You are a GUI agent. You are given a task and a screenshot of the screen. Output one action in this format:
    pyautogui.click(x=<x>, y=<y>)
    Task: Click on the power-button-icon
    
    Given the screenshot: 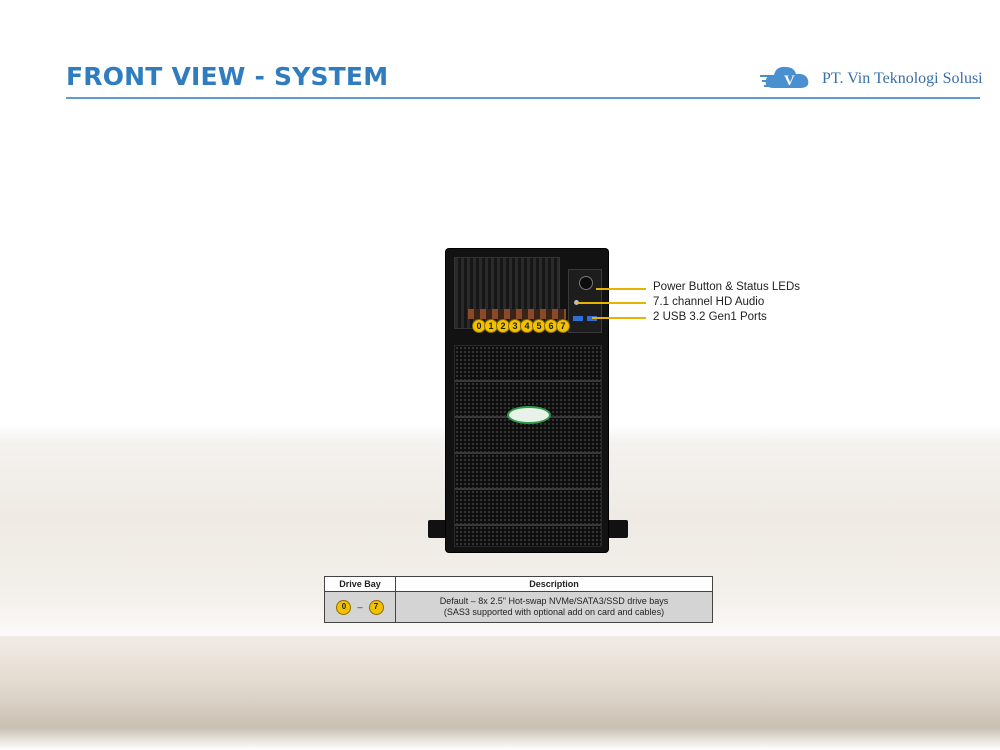 What is the action you would take?
    pyautogui.click(x=586, y=283)
    